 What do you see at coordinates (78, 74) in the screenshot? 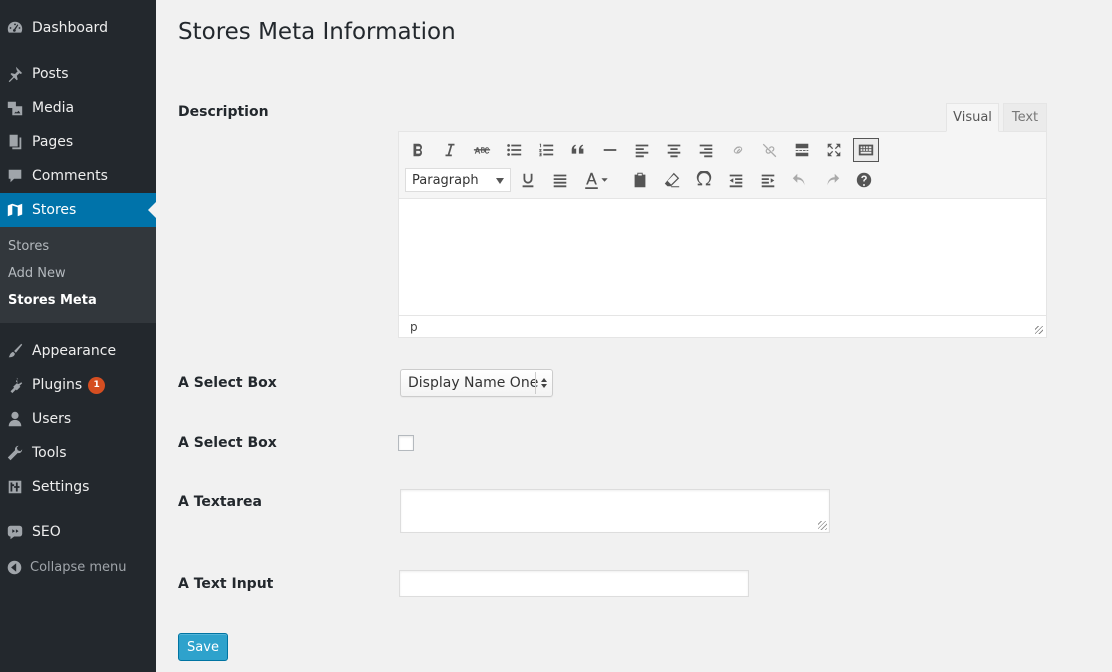
I see `sidebar-item-posts: Posts` at bounding box center [78, 74].